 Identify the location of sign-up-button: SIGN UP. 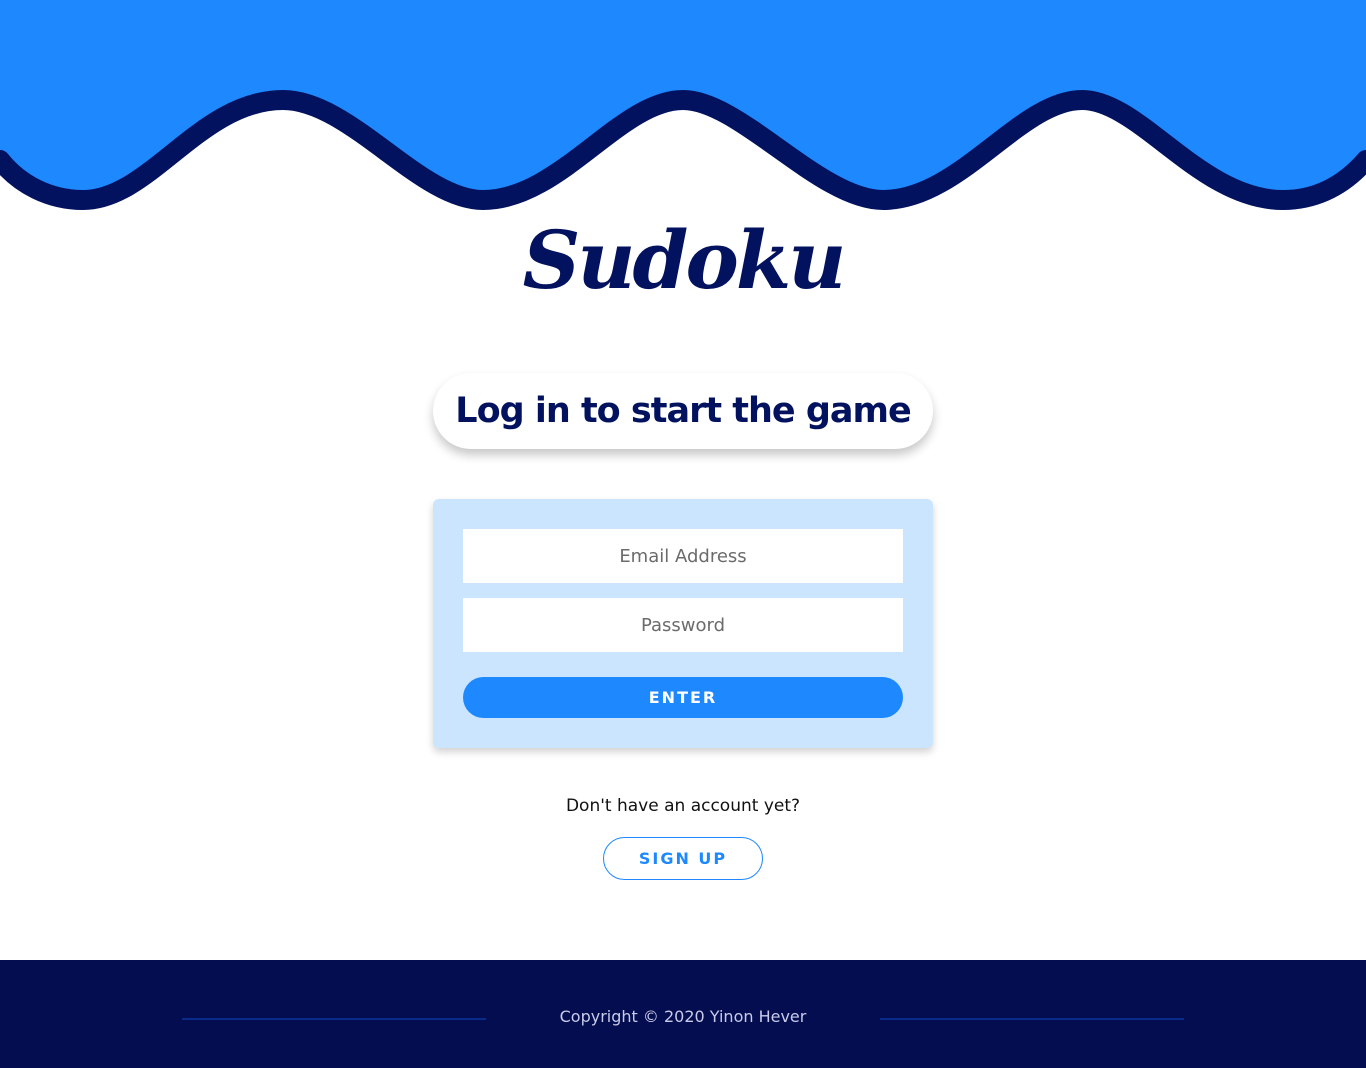
(683, 858).